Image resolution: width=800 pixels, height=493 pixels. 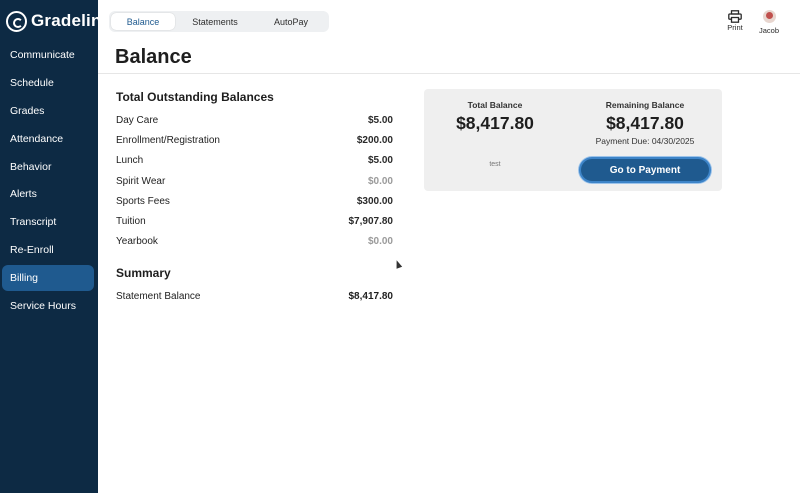 I want to click on page-title: Balance, so click(x=153, y=57).